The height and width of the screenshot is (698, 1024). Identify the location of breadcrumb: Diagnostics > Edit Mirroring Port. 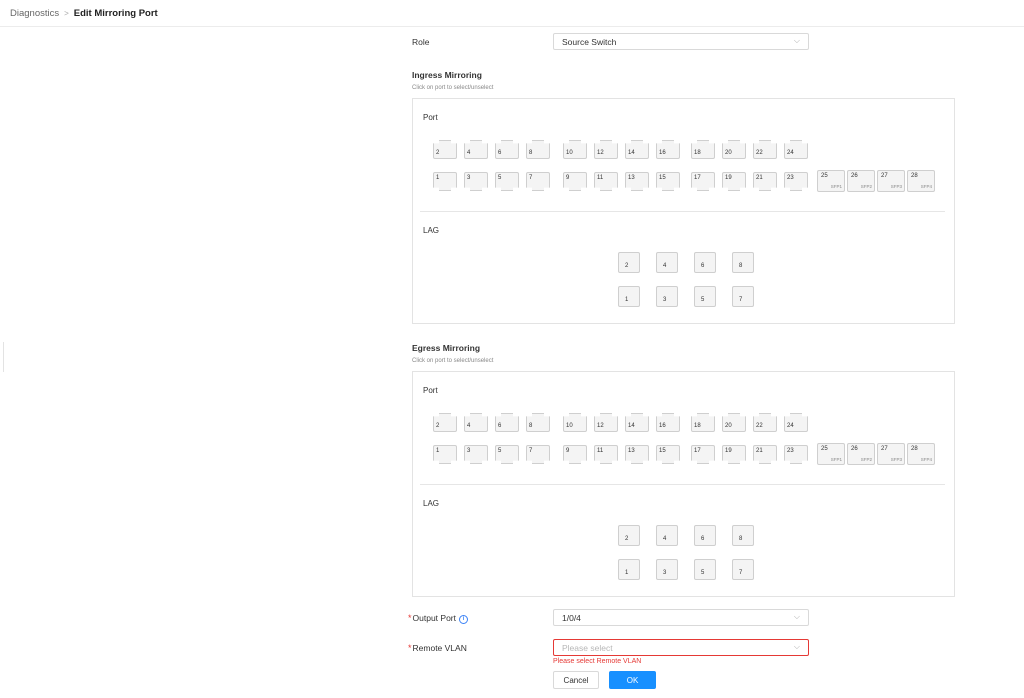
(84, 13).